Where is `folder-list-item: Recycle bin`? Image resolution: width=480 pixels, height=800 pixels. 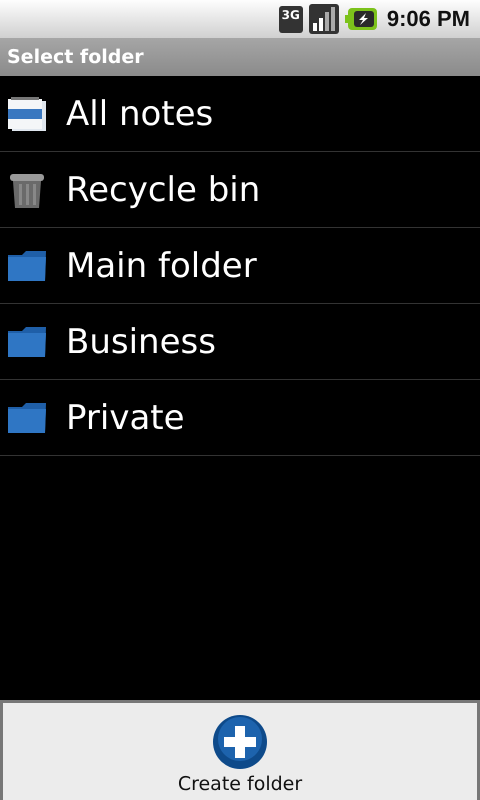
folder-list-item: Recycle bin is located at coordinates (240, 190).